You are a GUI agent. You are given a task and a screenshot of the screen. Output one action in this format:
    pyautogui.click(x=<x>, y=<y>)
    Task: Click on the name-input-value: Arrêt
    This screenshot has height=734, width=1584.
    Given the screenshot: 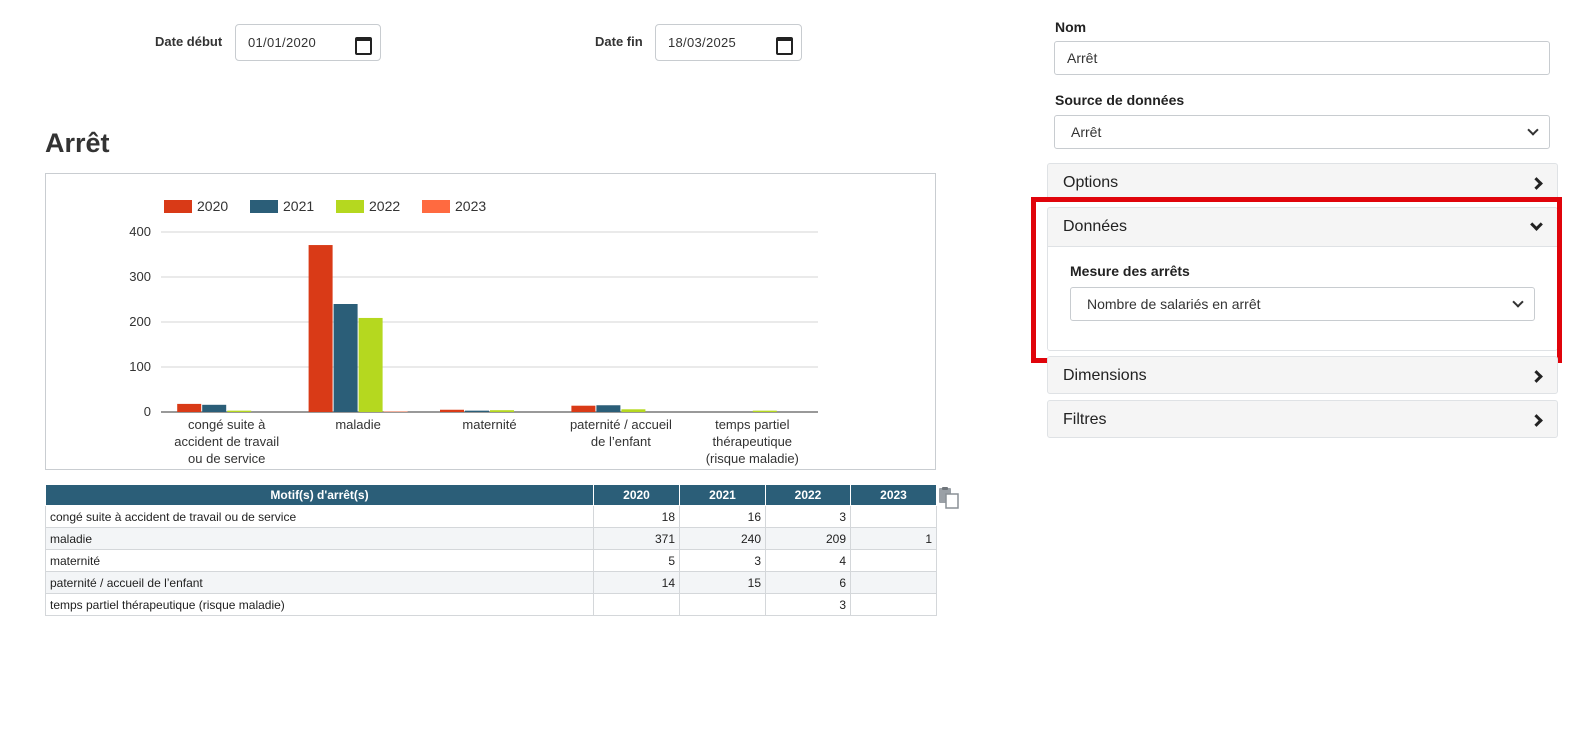 What is the action you would take?
    pyautogui.click(x=1082, y=58)
    